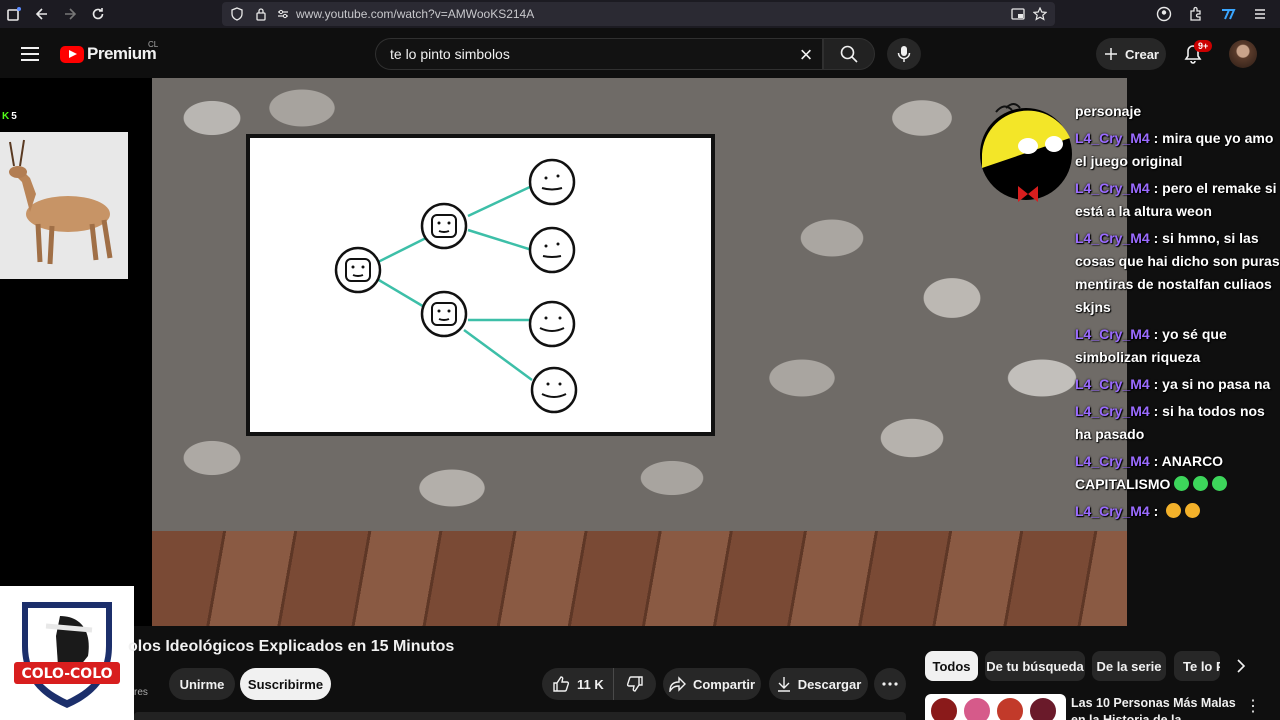 This screenshot has height=720, width=1280. I want to click on dislike-button, so click(635, 684).